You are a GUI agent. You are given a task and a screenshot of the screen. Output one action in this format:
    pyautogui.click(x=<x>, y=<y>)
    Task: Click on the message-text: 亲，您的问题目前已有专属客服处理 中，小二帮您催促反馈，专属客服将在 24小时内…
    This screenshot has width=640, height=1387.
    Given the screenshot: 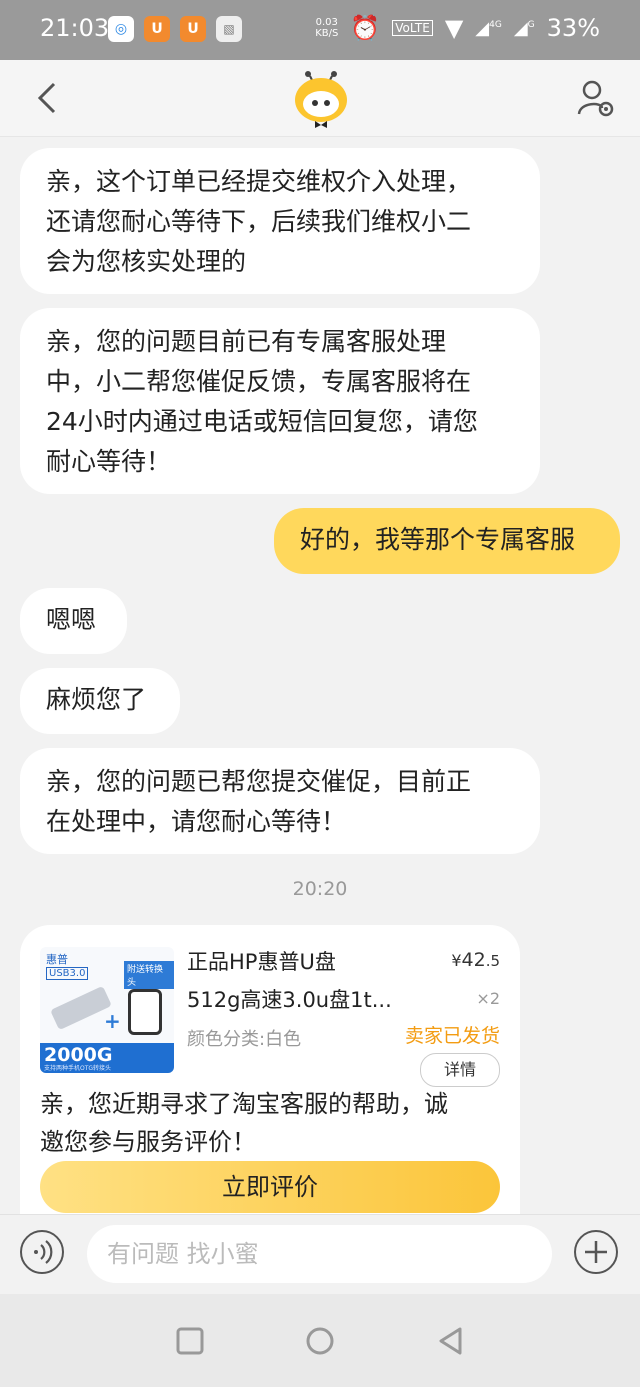 What is the action you would take?
    pyautogui.click(x=262, y=401)
    